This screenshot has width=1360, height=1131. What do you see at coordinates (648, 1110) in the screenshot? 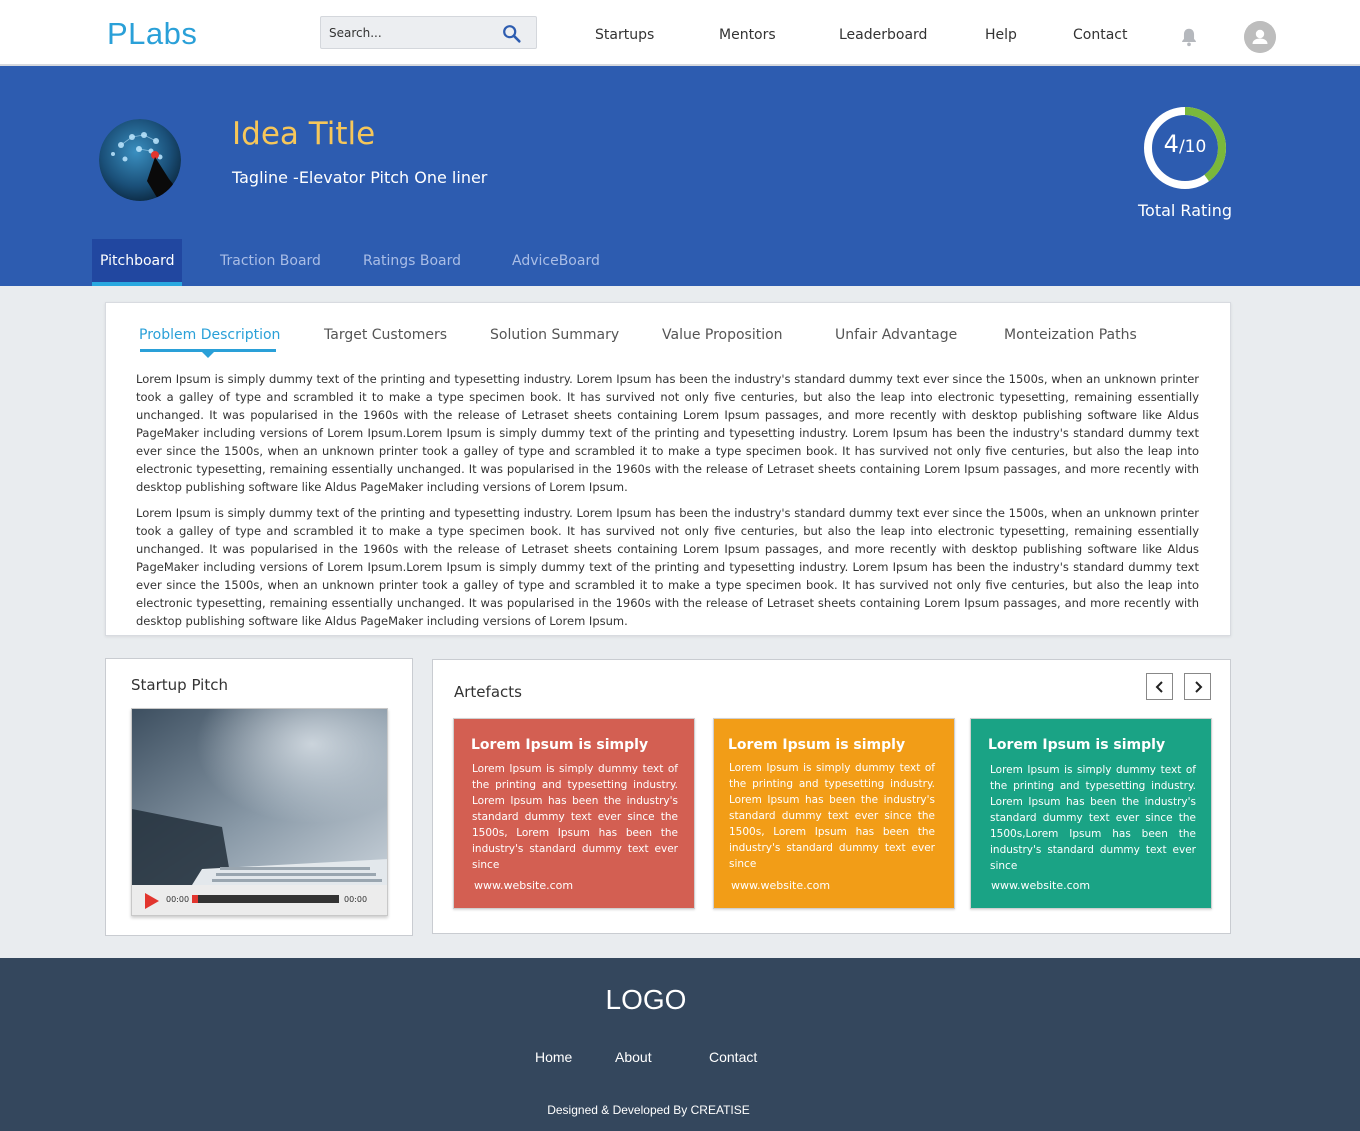
I see `footer-credit: Designed & Developed By CREATISE` at bounding box center [648, 1110].